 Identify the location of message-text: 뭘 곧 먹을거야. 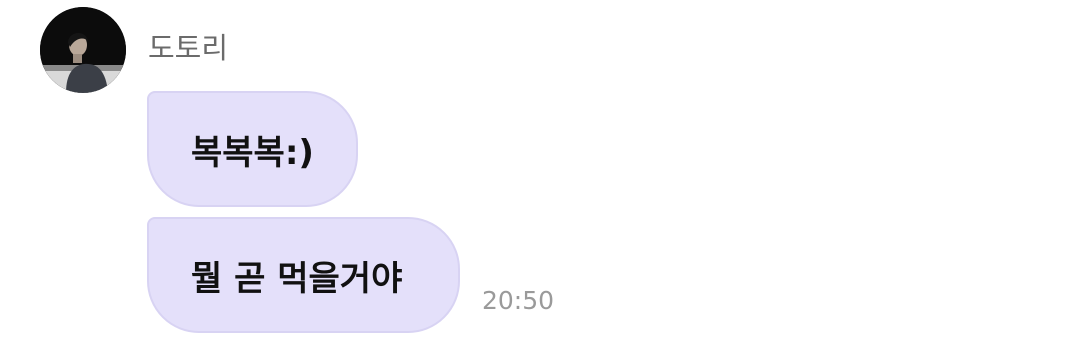
(297, 278).